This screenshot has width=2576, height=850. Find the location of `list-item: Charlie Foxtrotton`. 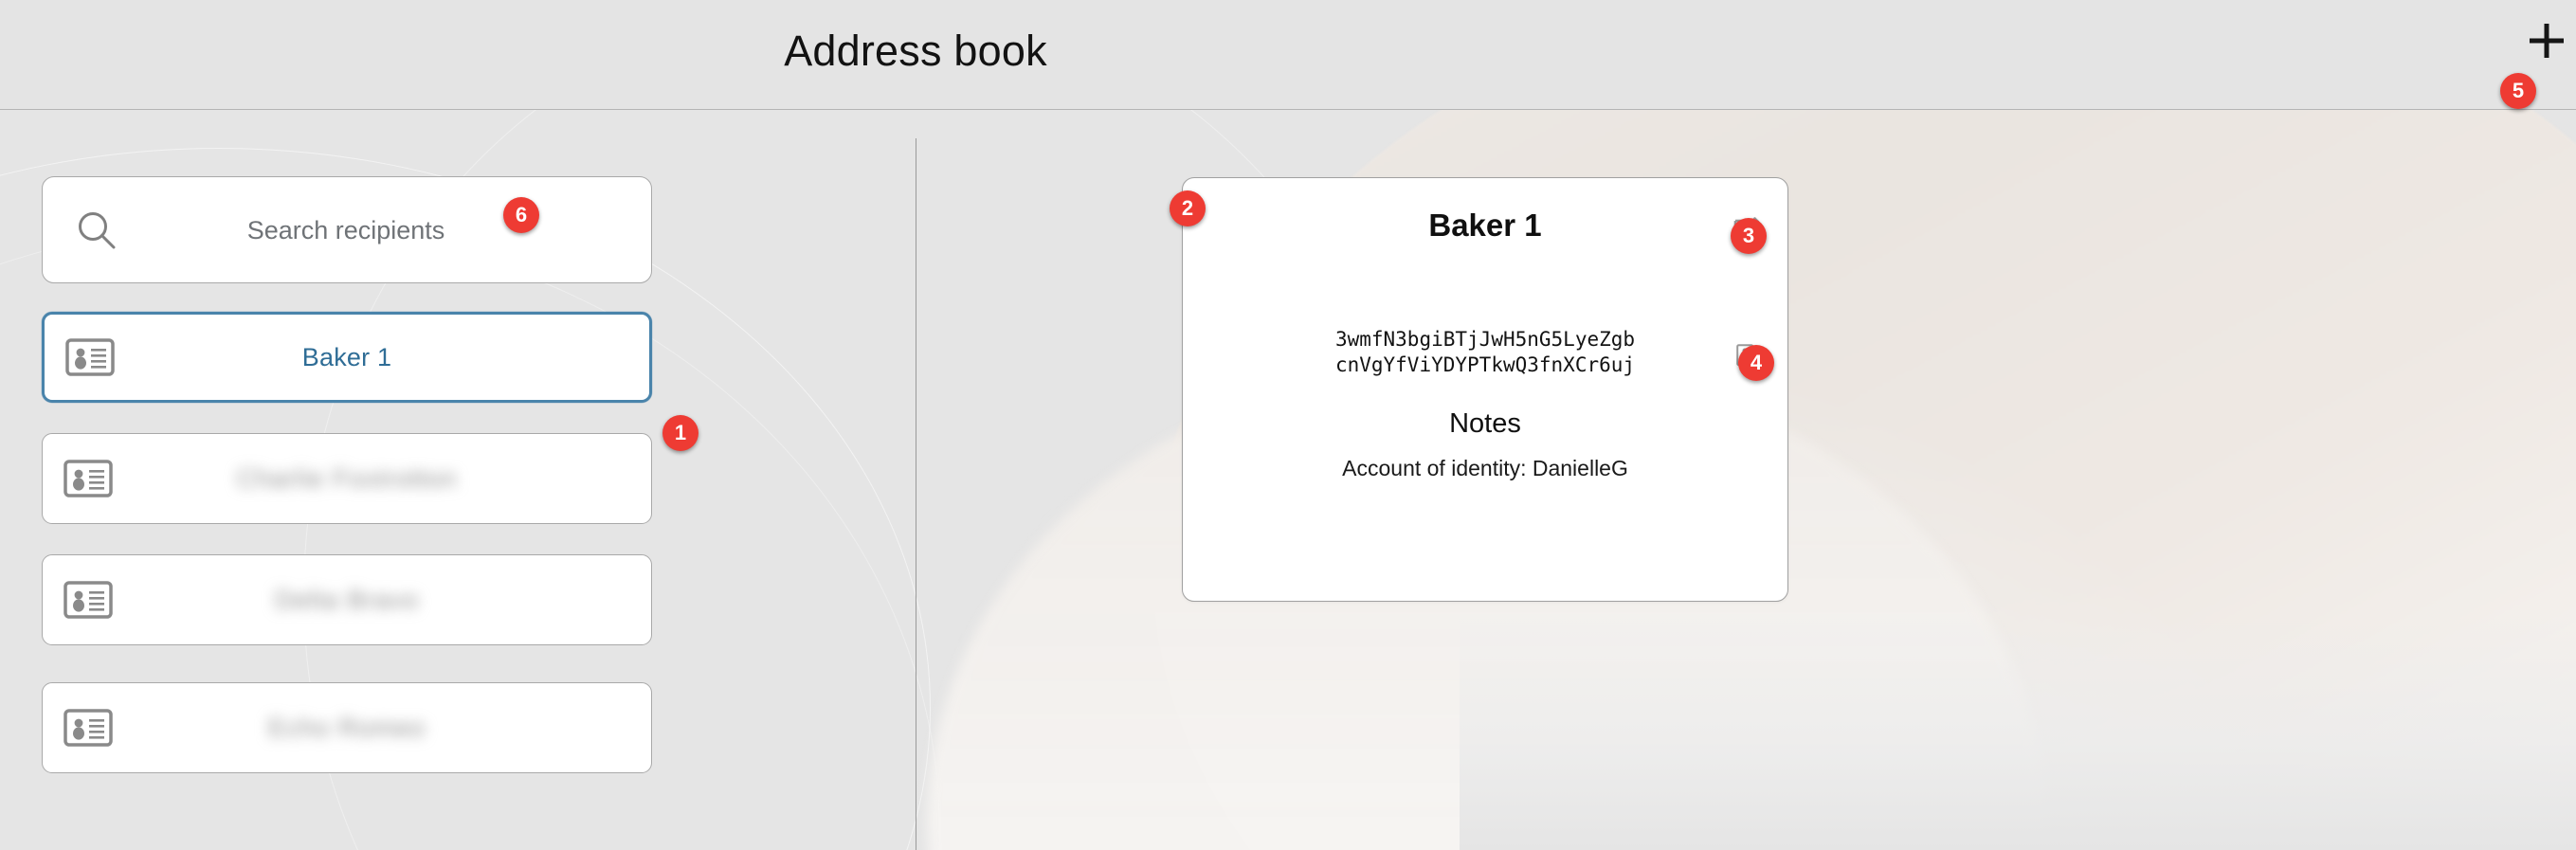

list-item: Charlie Foxtrotton is located at coordinates (347, 478).